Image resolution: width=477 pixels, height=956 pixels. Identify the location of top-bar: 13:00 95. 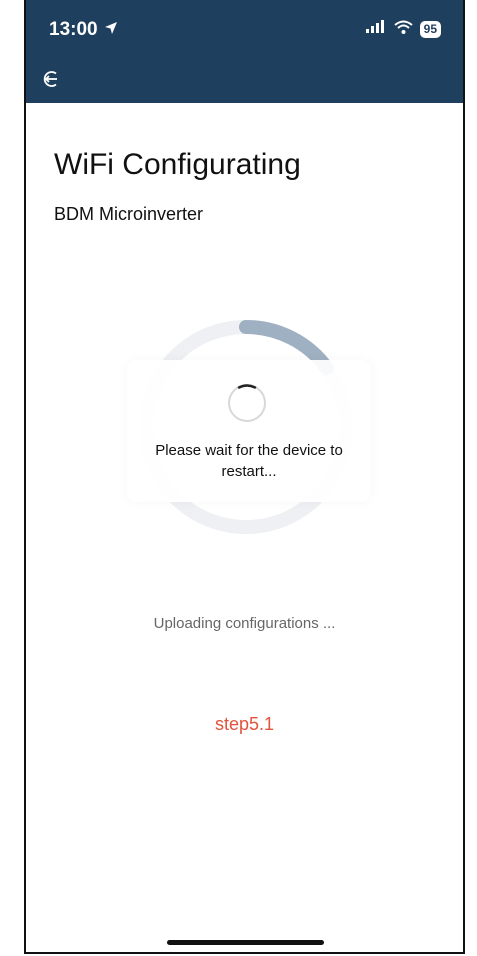
(244, 51).